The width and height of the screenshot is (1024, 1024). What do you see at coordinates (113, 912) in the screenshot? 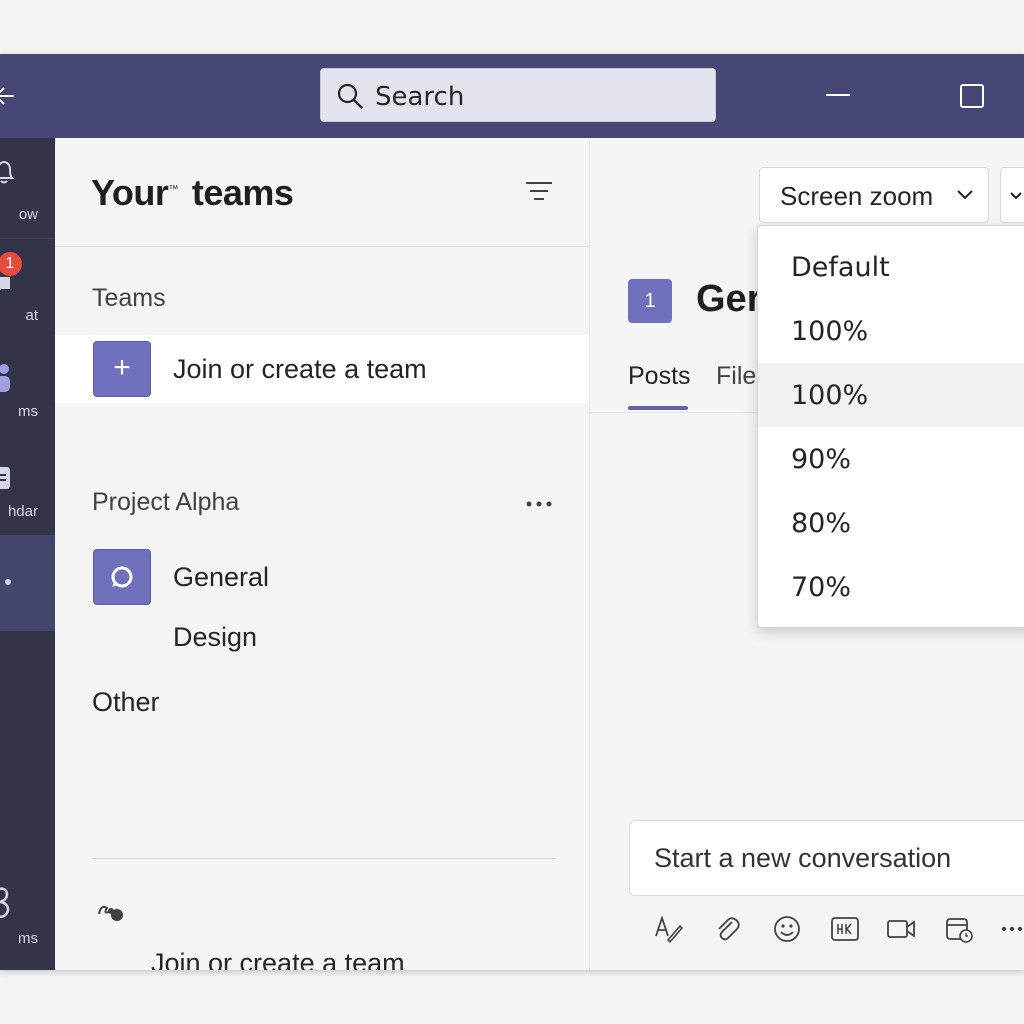
I see `join-team-icon` at bounding box center [113, 912].